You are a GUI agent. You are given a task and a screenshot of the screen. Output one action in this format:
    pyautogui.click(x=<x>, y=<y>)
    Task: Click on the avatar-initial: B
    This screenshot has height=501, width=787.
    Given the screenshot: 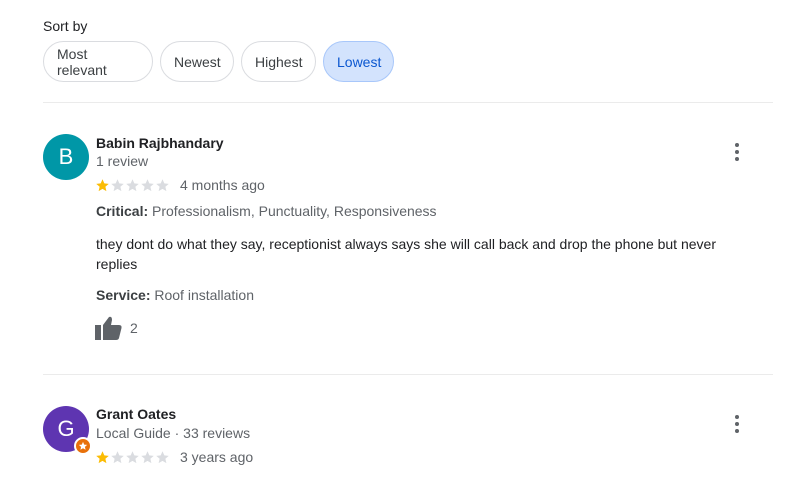 What is the action you would take?
    pyautogui.click(x=66, y=156)
    